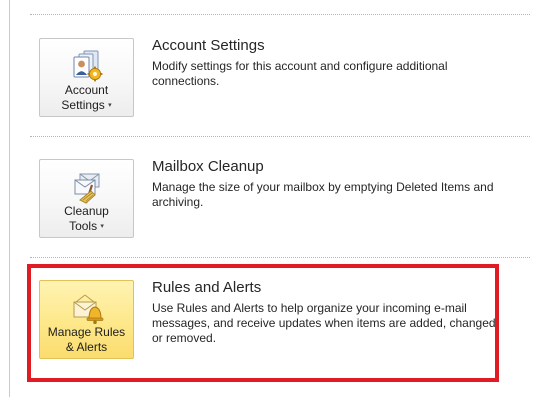 This screenshot has width=536, height=397. Describe the element at coordinates (9, 198) in the screenshot. I see `left-panel-border` at that location.